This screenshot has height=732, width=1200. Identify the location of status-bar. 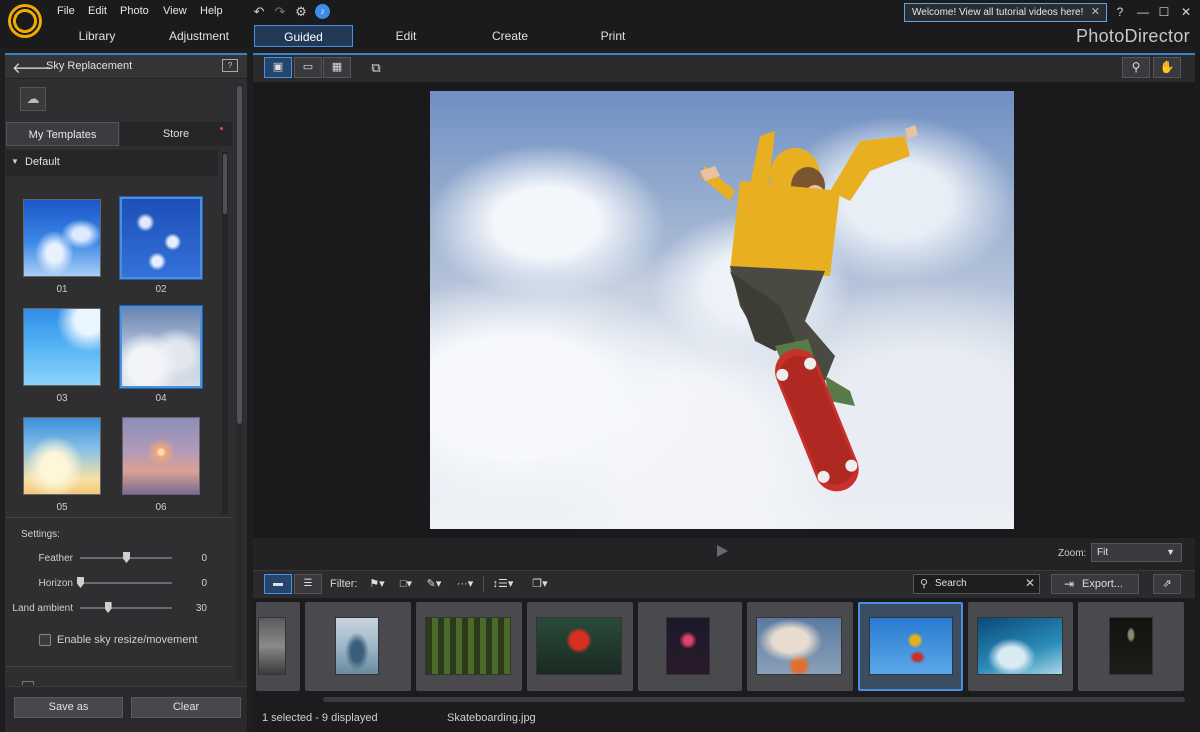
(724, 720).